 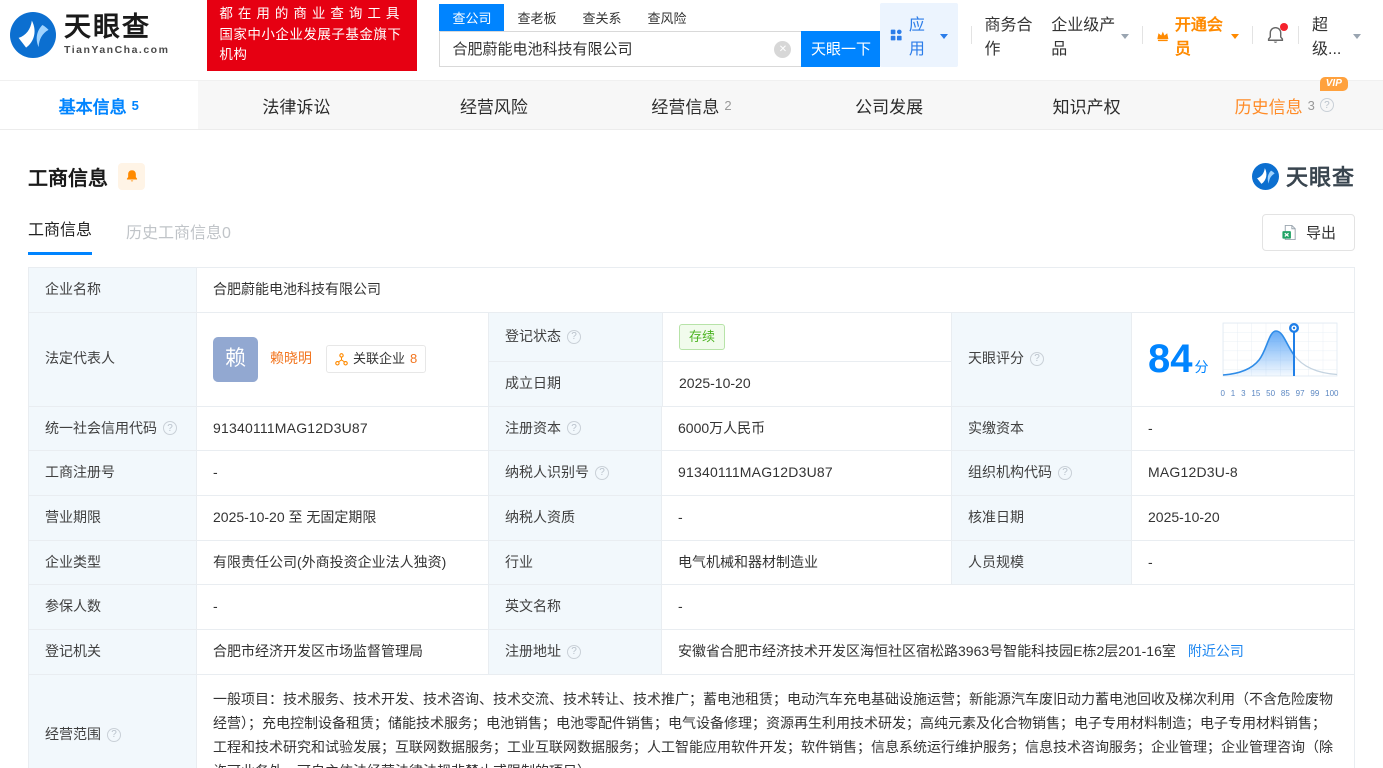 I want to click on nearby-companies-link: 附近公司, so click(x=1216, y=652).